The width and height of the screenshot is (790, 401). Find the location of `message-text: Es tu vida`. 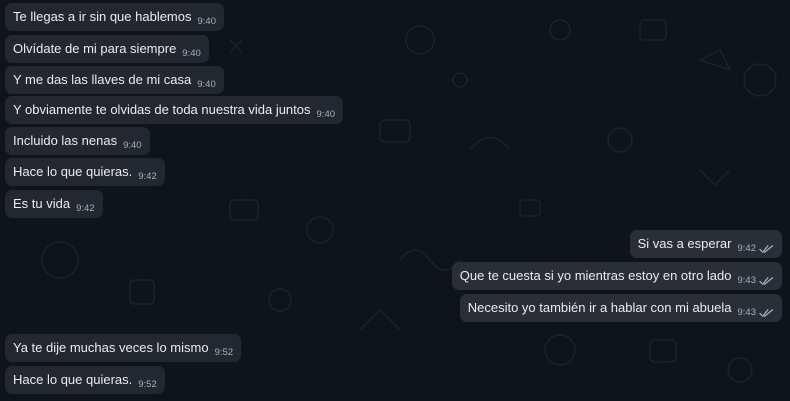

message-text: Es tu vida is located at coordinates (42, 203).